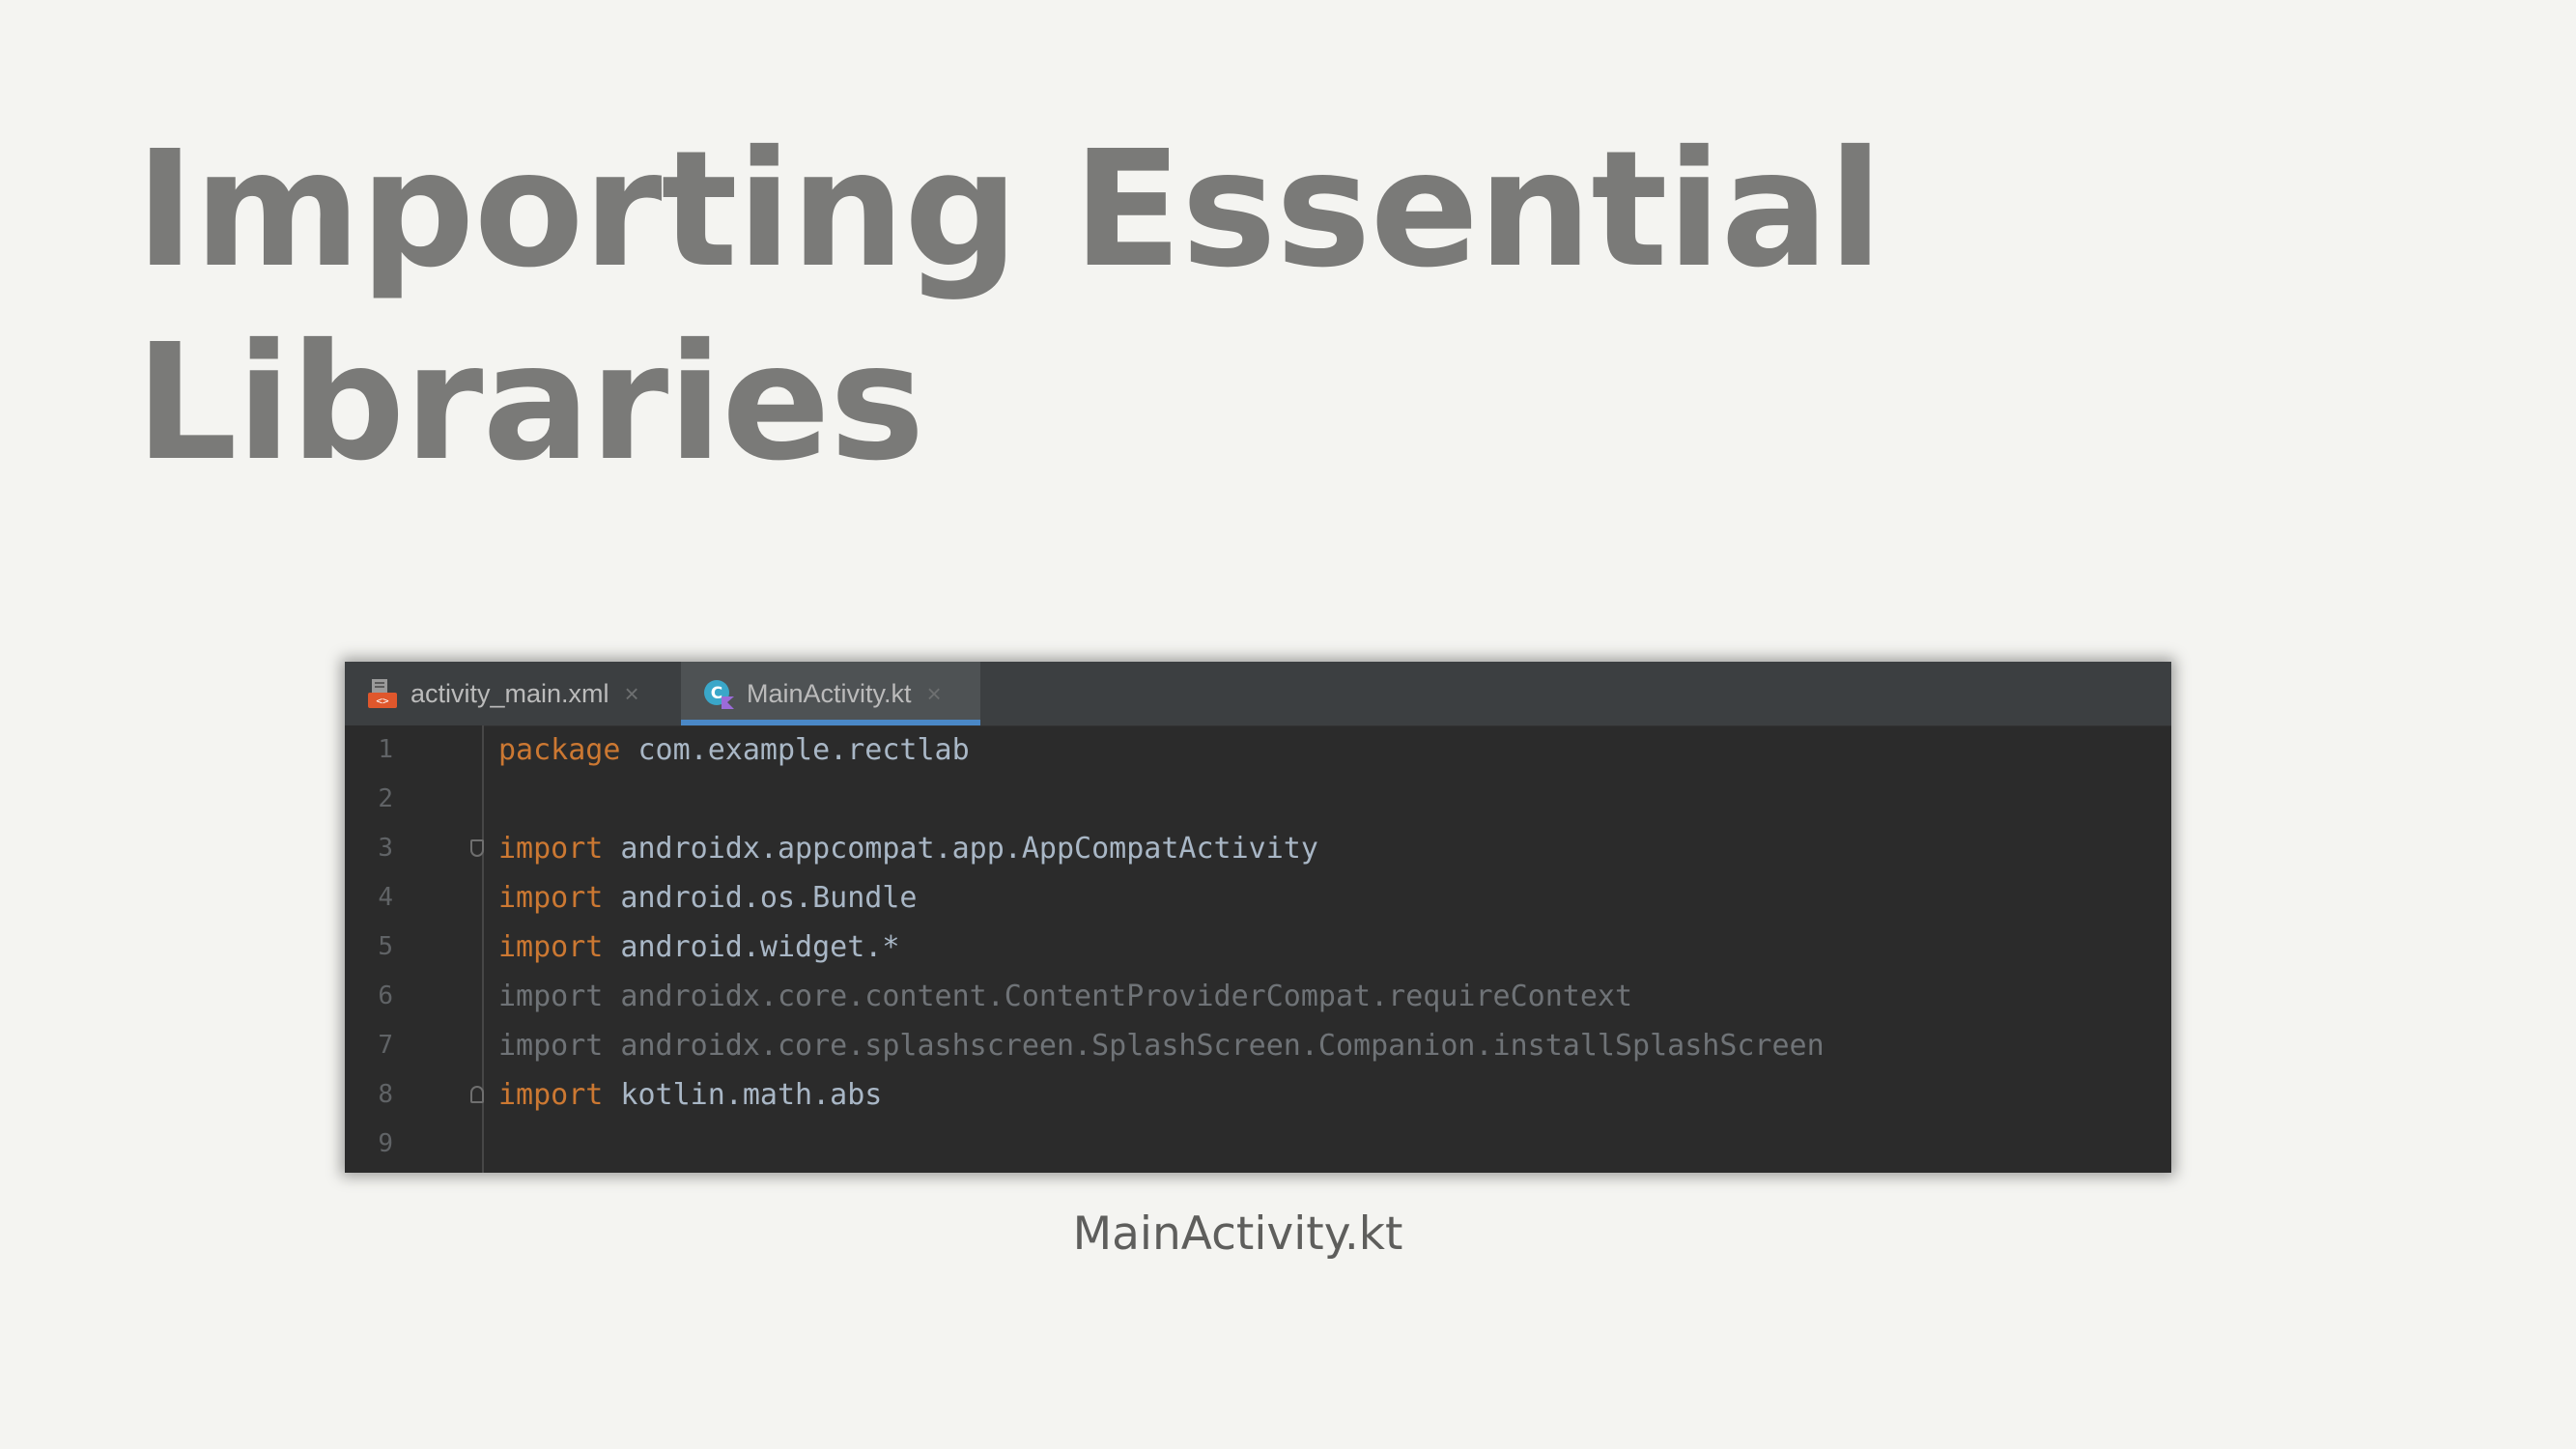  Describe the element at coordinates (385, 798) in the screenshot. I see `line-number: 2` at that location.